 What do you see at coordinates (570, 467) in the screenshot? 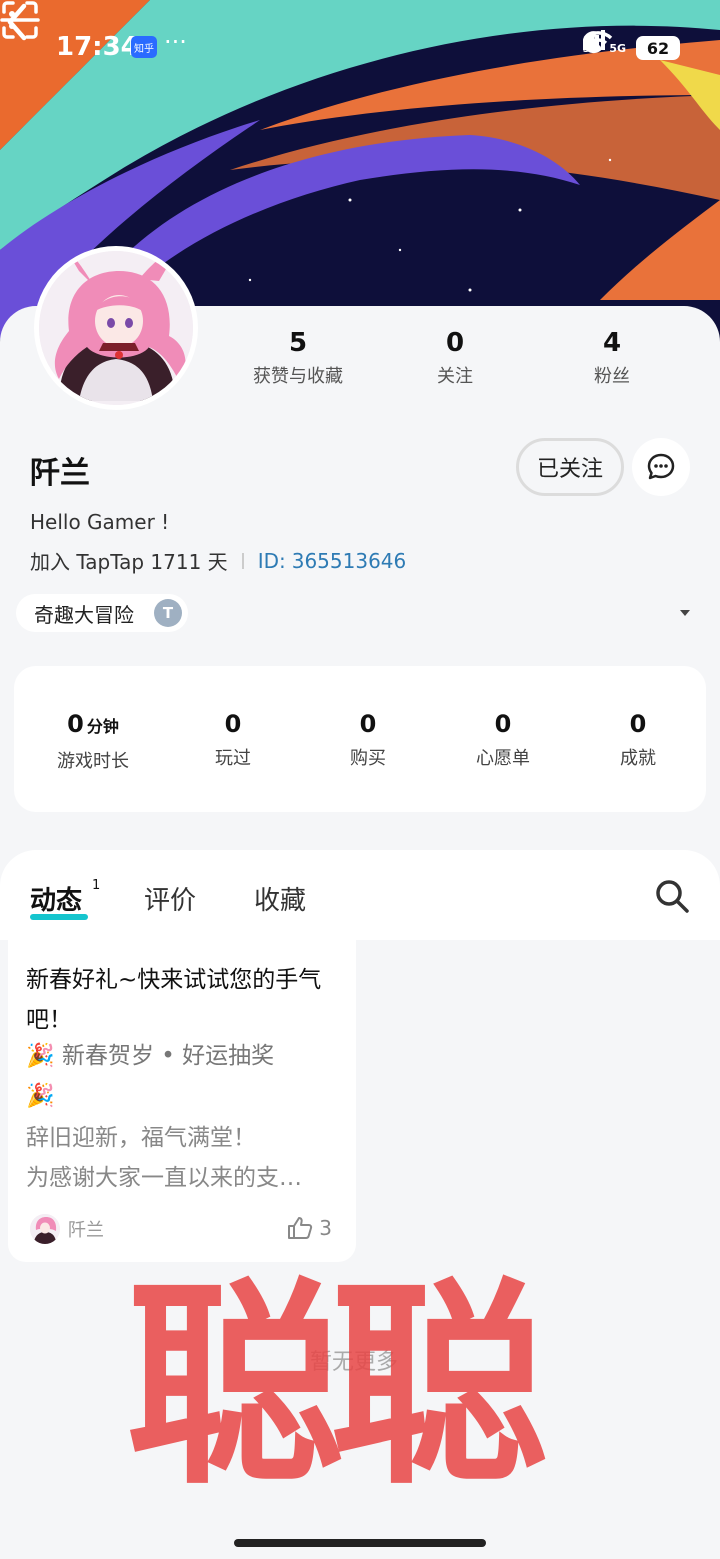
I see `followed-button: 已关注` at bounding box center [570, 467].